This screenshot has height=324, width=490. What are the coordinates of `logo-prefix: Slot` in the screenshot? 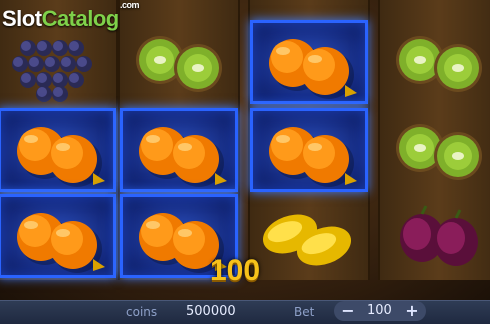 It's located at (22, 18).